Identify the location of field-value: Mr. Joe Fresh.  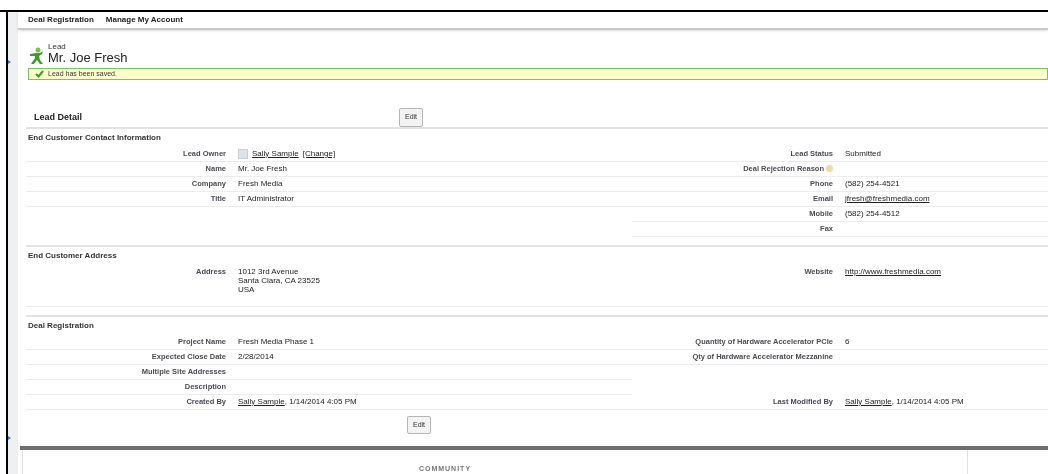
(262, 168).